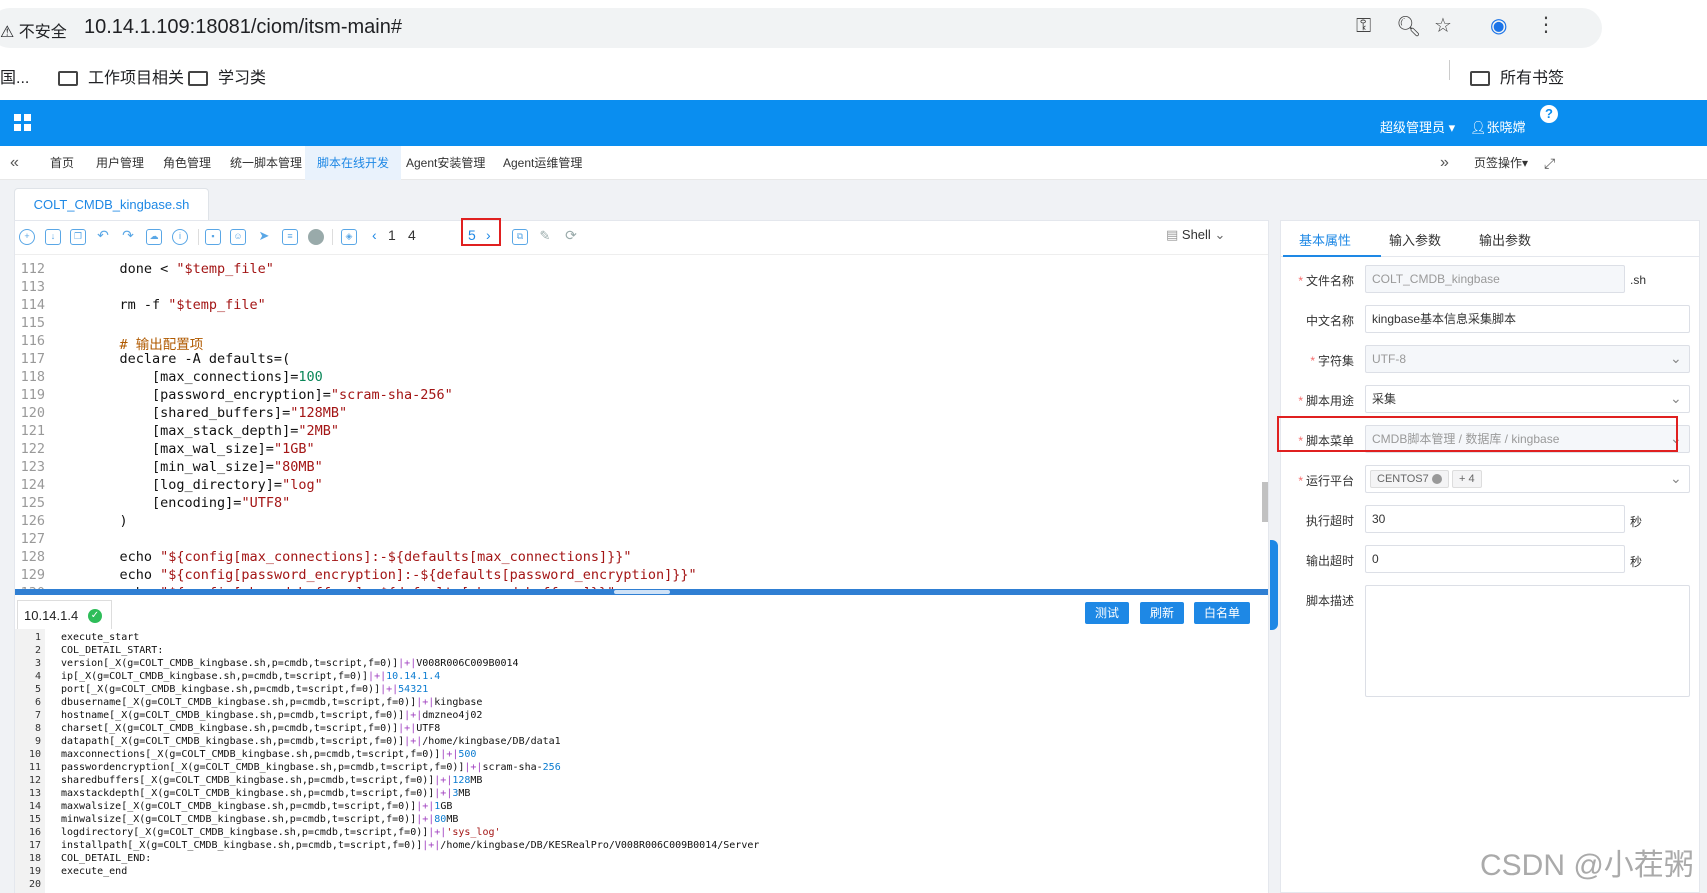  I want to click on code-line: [min_wal_size]="80MB", so click(205, 467).